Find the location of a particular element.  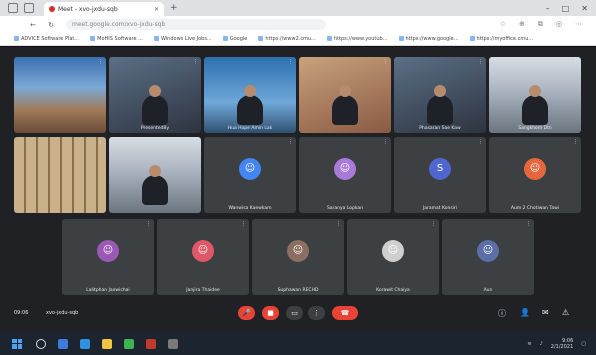

system-tray: ≋ ♪ 9:06 2/1/2021 ▢ is located at coordinates (556, 344).